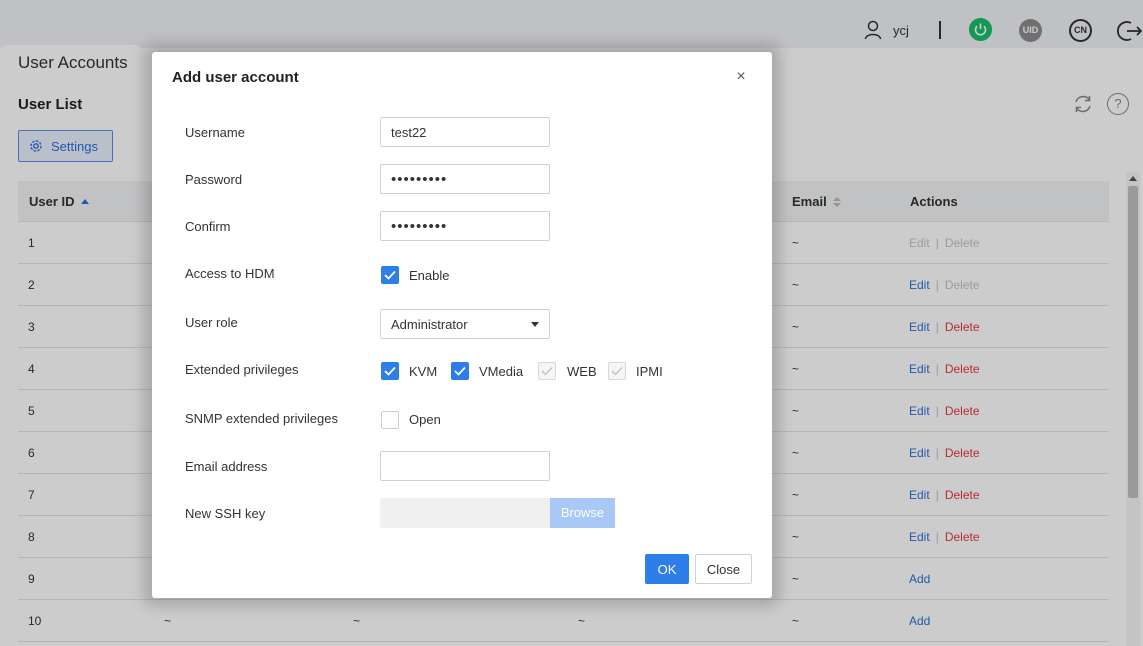 The image size is (1143, 646). I want to click on ipmi-checkbox, so click(617, 371).